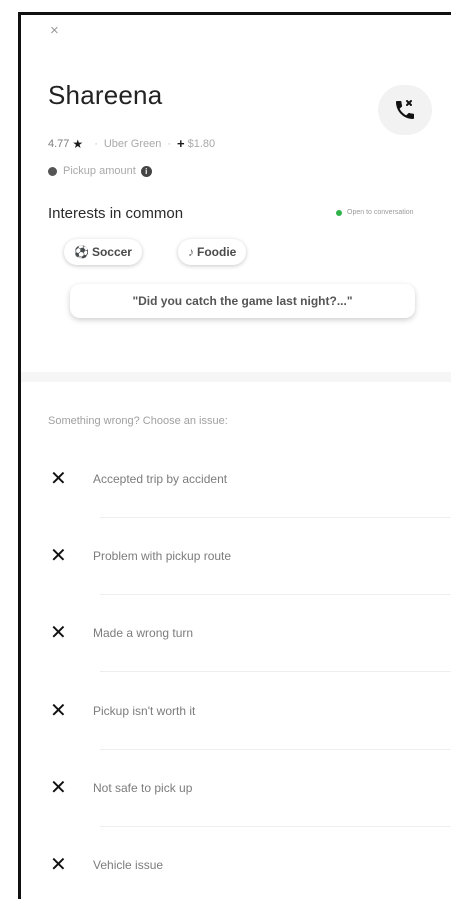  What do you see at coordinates (143, 788) in the screenshot?
I see `issue-label: Not safe to pick up` at bounding box center [143, 788].